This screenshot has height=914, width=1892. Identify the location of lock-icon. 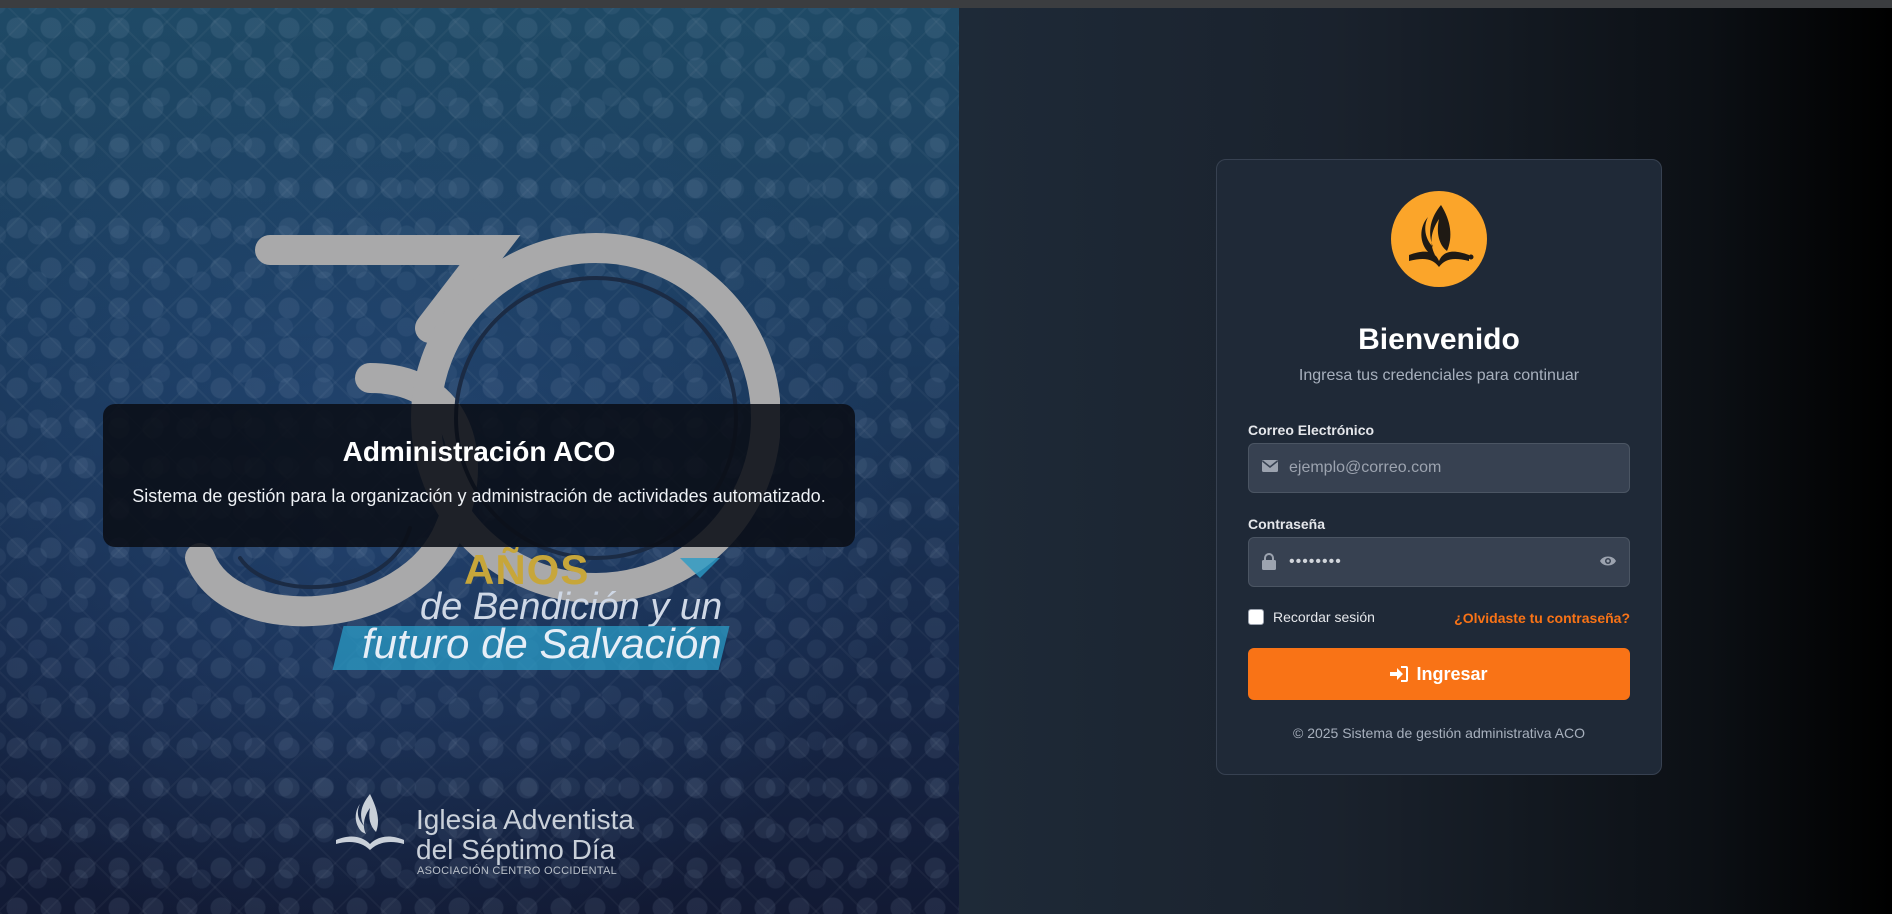
(1269, 561).